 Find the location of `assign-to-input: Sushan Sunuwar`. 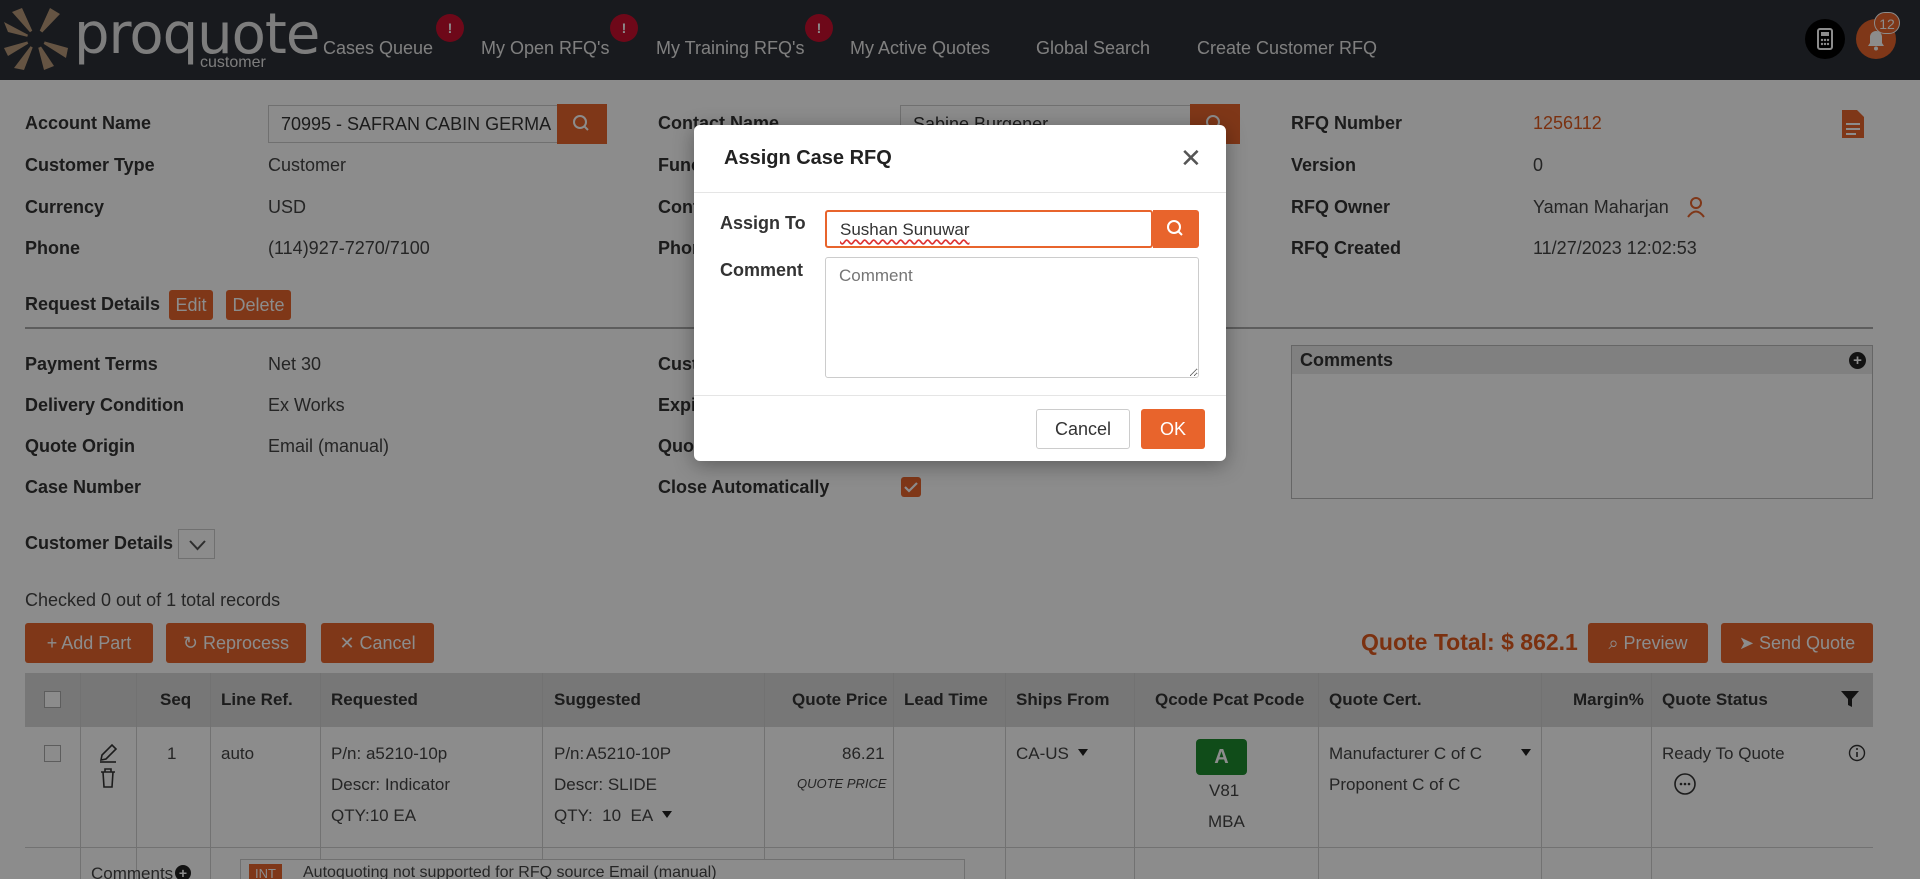

assign-to-input: Sushan Sunuwar is located at coordinates (989, 229).